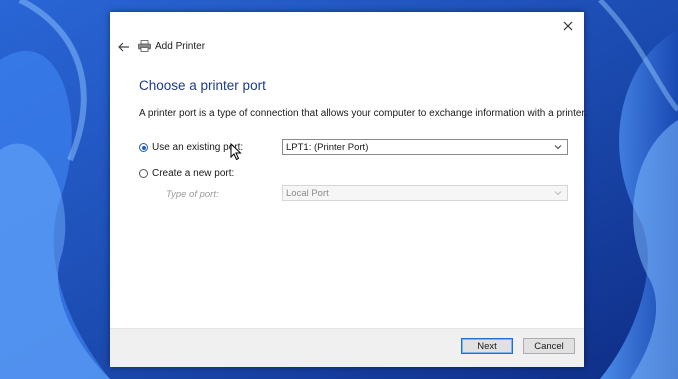  Describe the element at coordinates (180, 46) in the screenshot. I see `dialog-title: Add Printer` at that location.